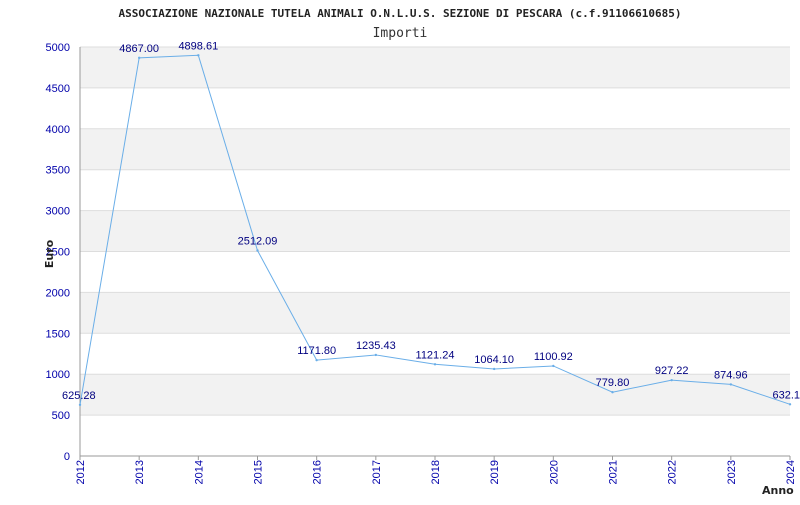 The width and height of the screenshot is (800, 505). Describe the element at coordinates (198, 46) in the screenshot. I see `data-label: 4898.61` at that location.